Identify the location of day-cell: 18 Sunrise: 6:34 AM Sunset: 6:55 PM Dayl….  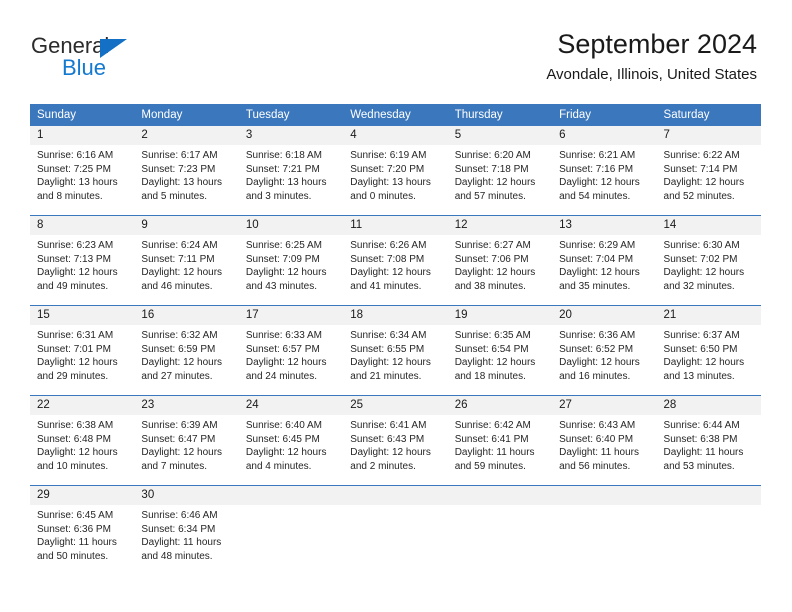
(395, 350).